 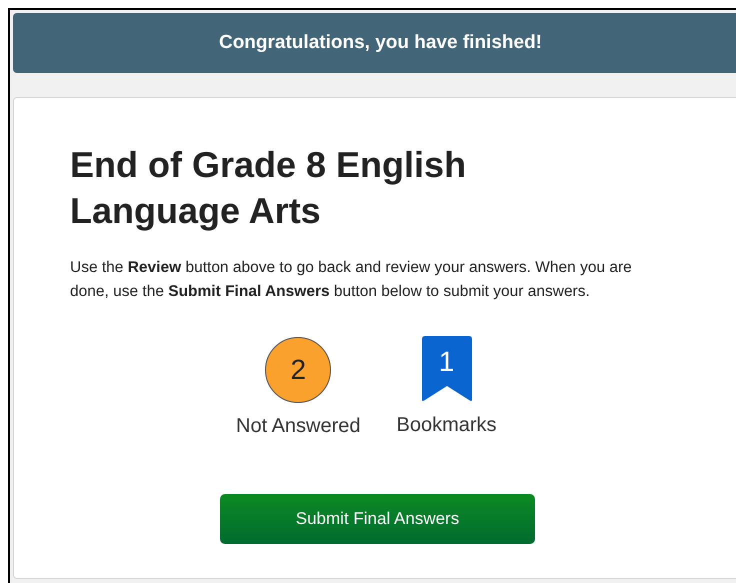 I want to click on not-answered-count: 2, so click(x=298, y=370).